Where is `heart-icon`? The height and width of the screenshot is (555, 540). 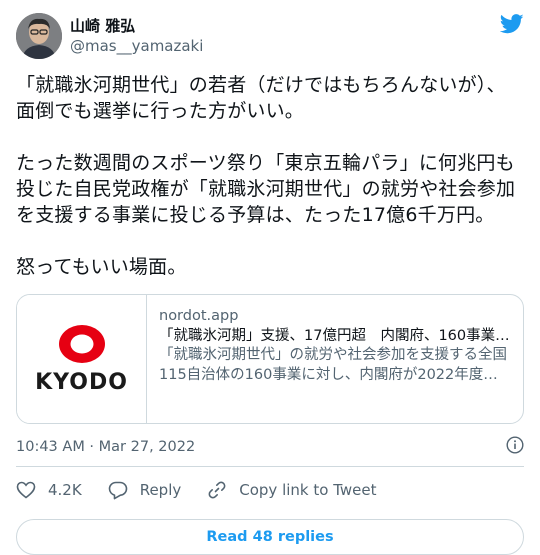
heart-icon is located at coordinates (26, 490).